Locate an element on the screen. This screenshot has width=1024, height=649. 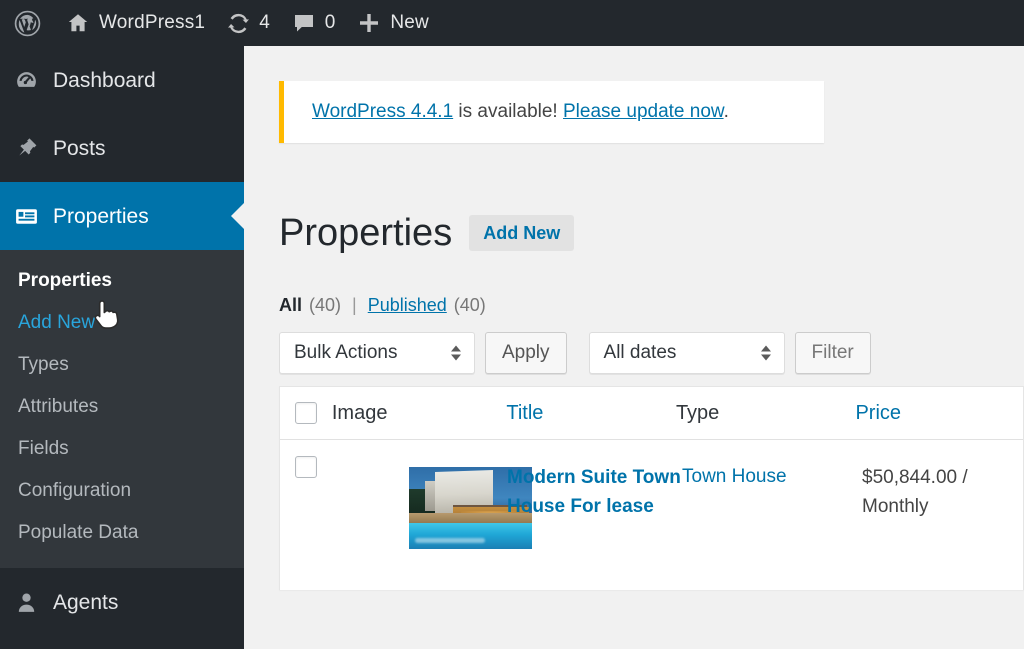
updates-count: 4 is located at coordinates (264, 22).